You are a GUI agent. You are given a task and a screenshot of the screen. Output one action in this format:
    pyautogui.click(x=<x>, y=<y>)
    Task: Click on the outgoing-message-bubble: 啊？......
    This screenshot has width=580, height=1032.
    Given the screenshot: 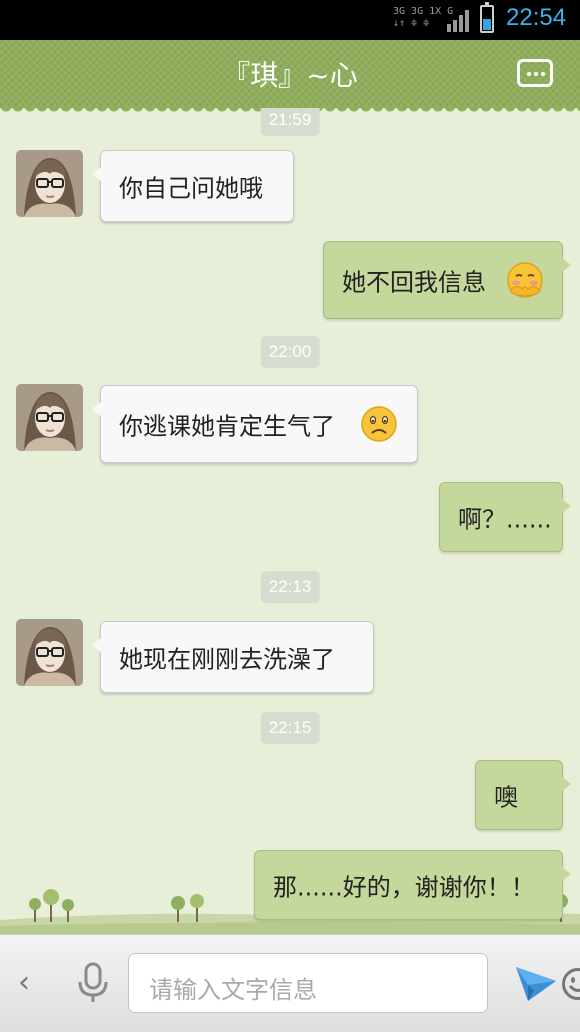 What is the action you would take?
    pyautogui.click(x=501, y=517)
    